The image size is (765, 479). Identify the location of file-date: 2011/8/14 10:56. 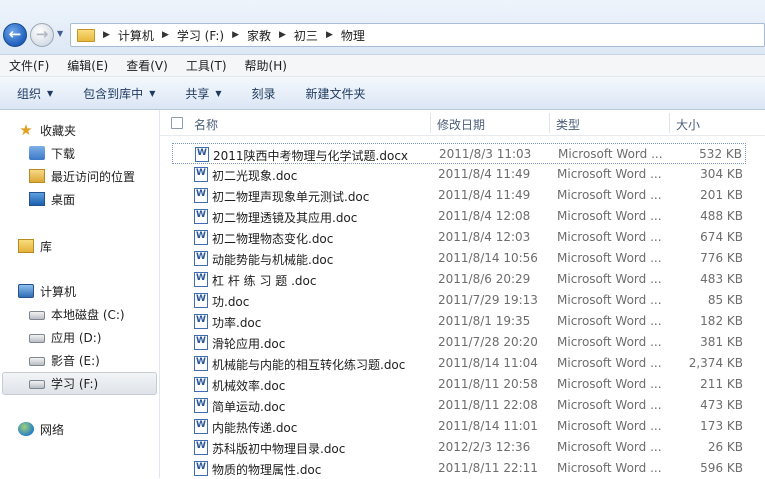
(488, 258).